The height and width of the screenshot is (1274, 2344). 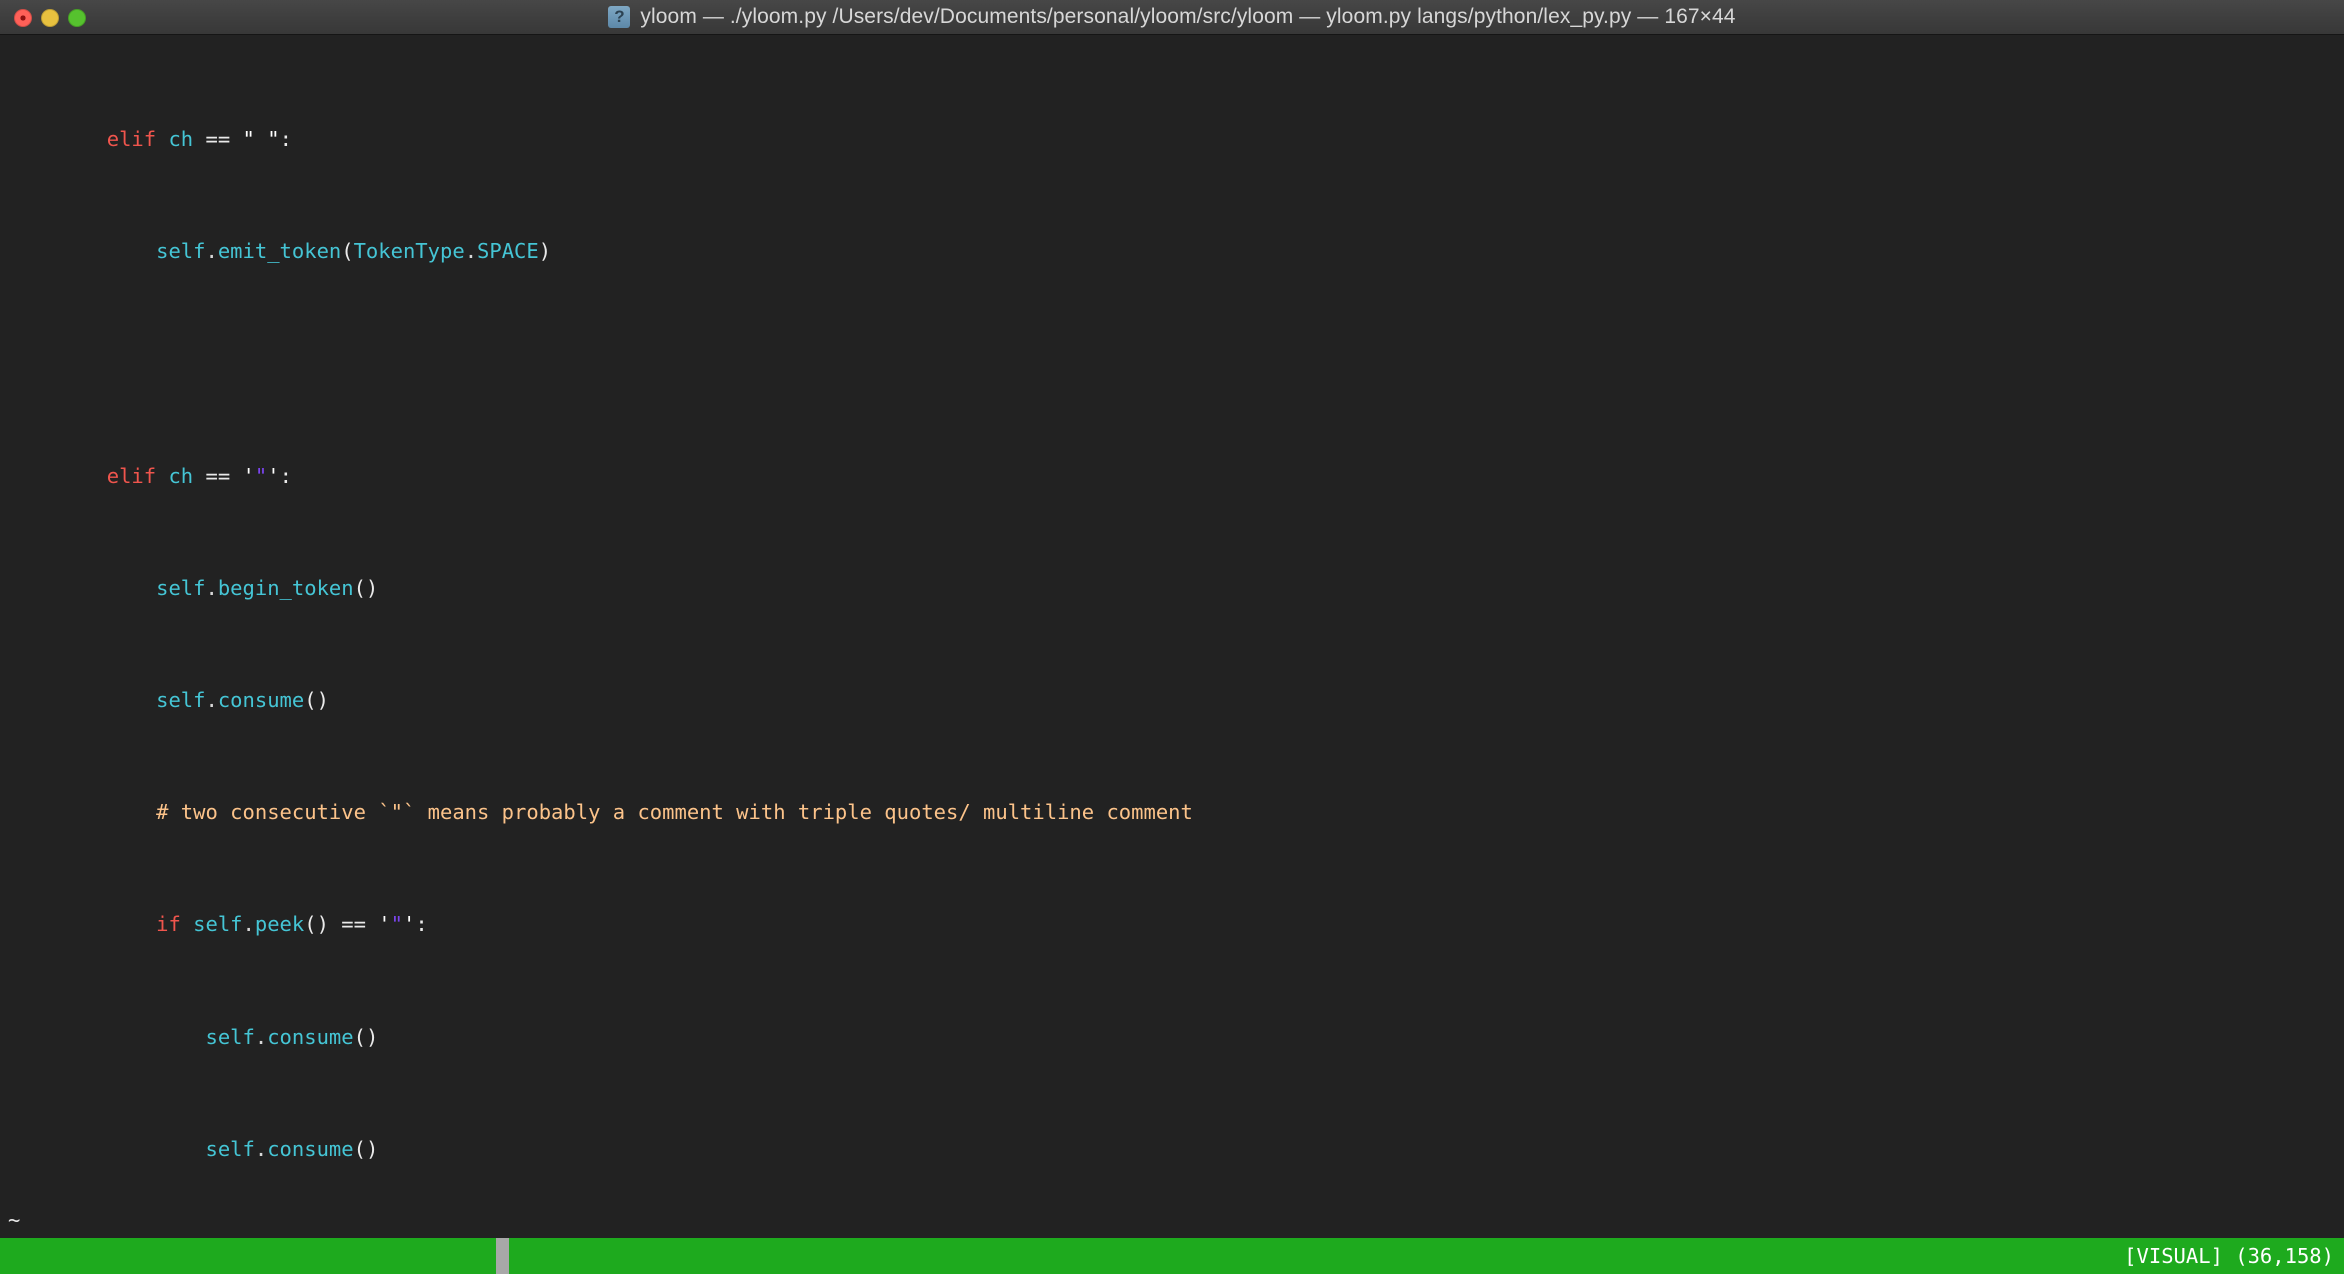 I want to click on code-line: self.begin_token(), so click(x=267, y=587).